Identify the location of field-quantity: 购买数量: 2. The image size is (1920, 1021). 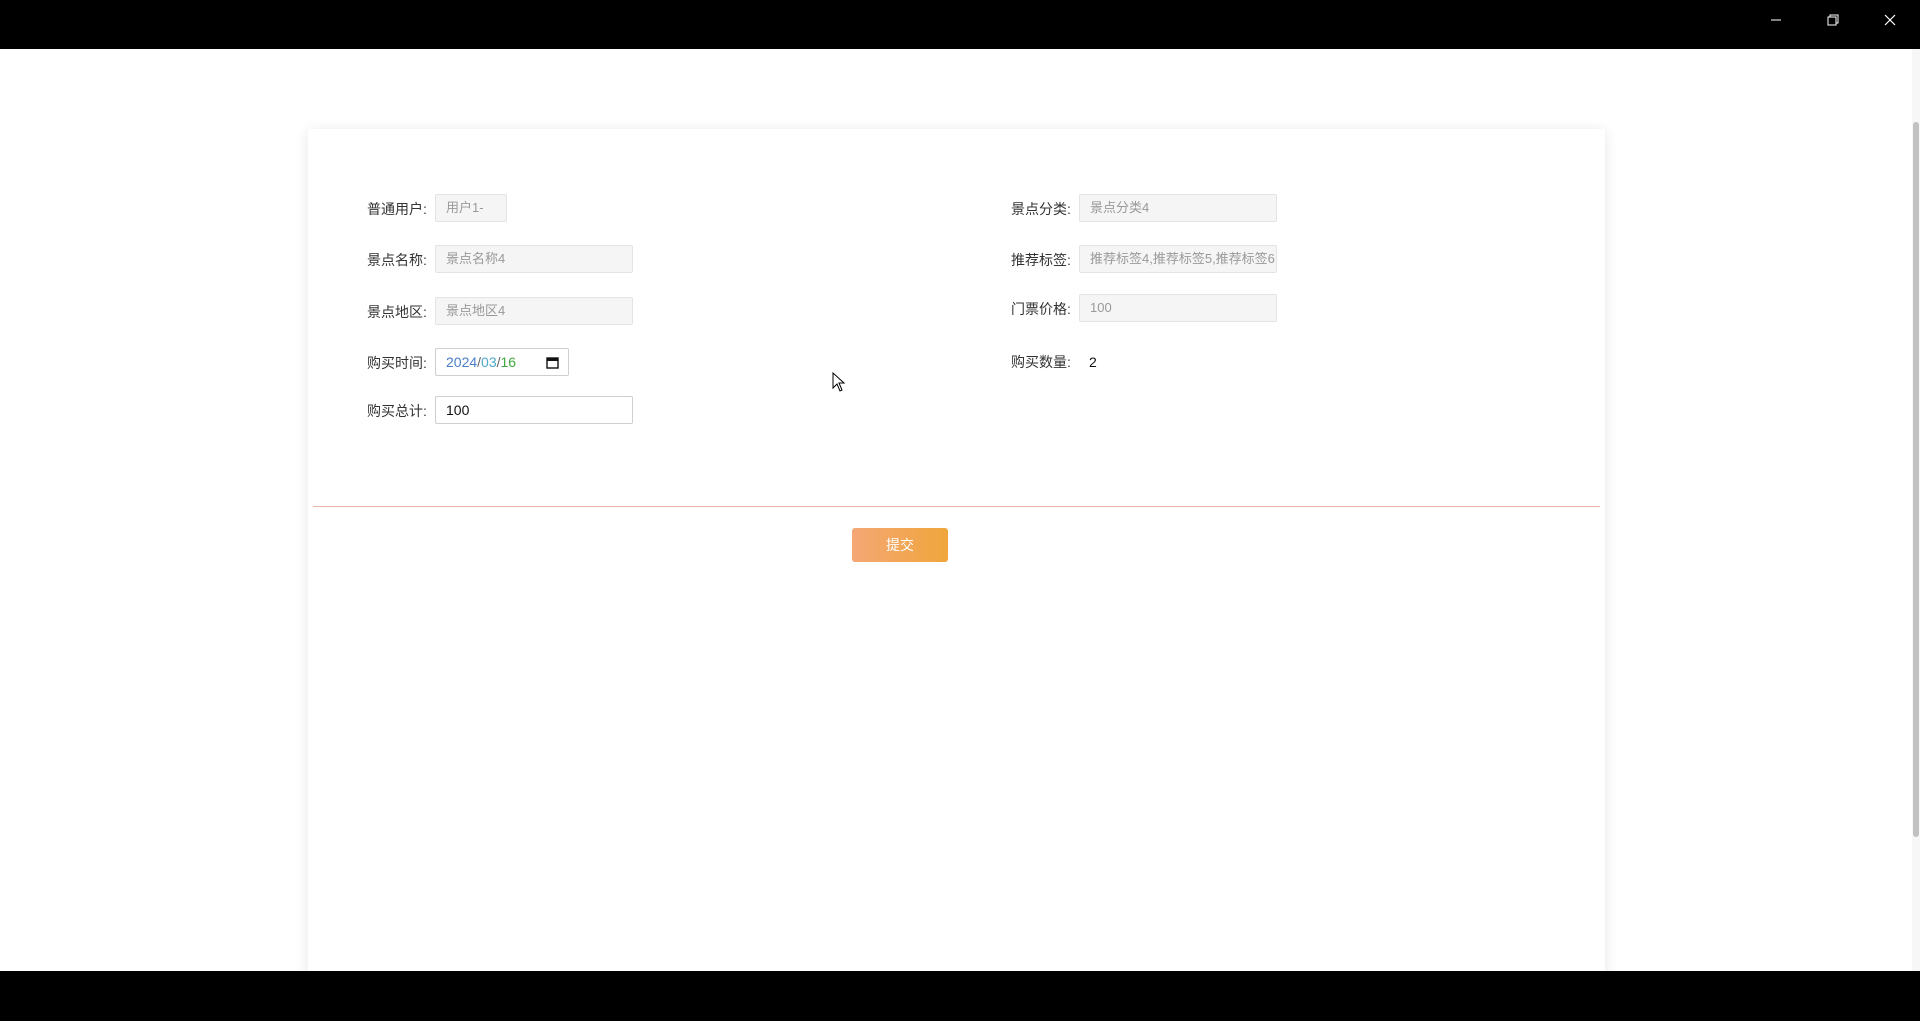
(1161, 362).